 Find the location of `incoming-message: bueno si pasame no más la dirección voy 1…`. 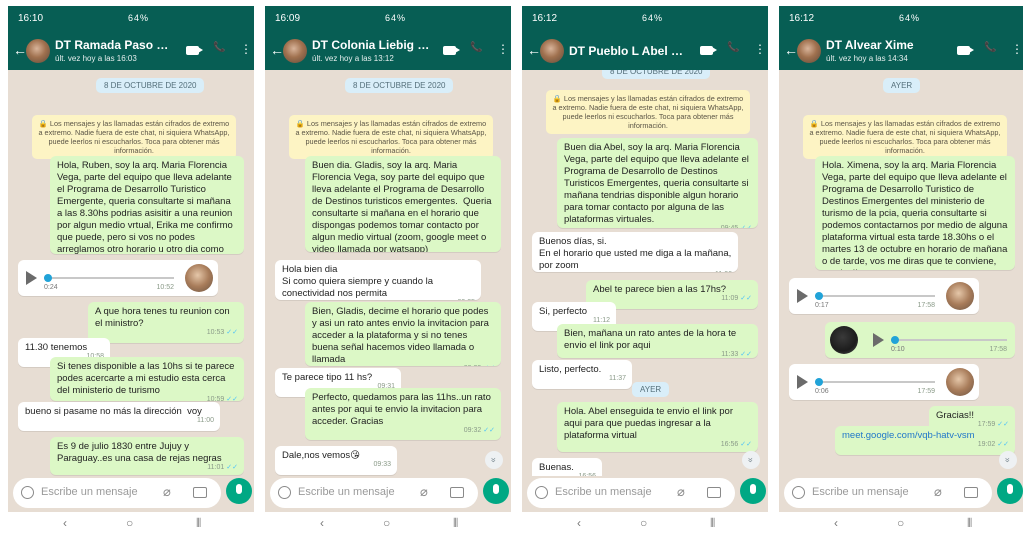

incoming-message: bueno si pasame no más la dirección voy 1… is located at coordinates (119, 416).